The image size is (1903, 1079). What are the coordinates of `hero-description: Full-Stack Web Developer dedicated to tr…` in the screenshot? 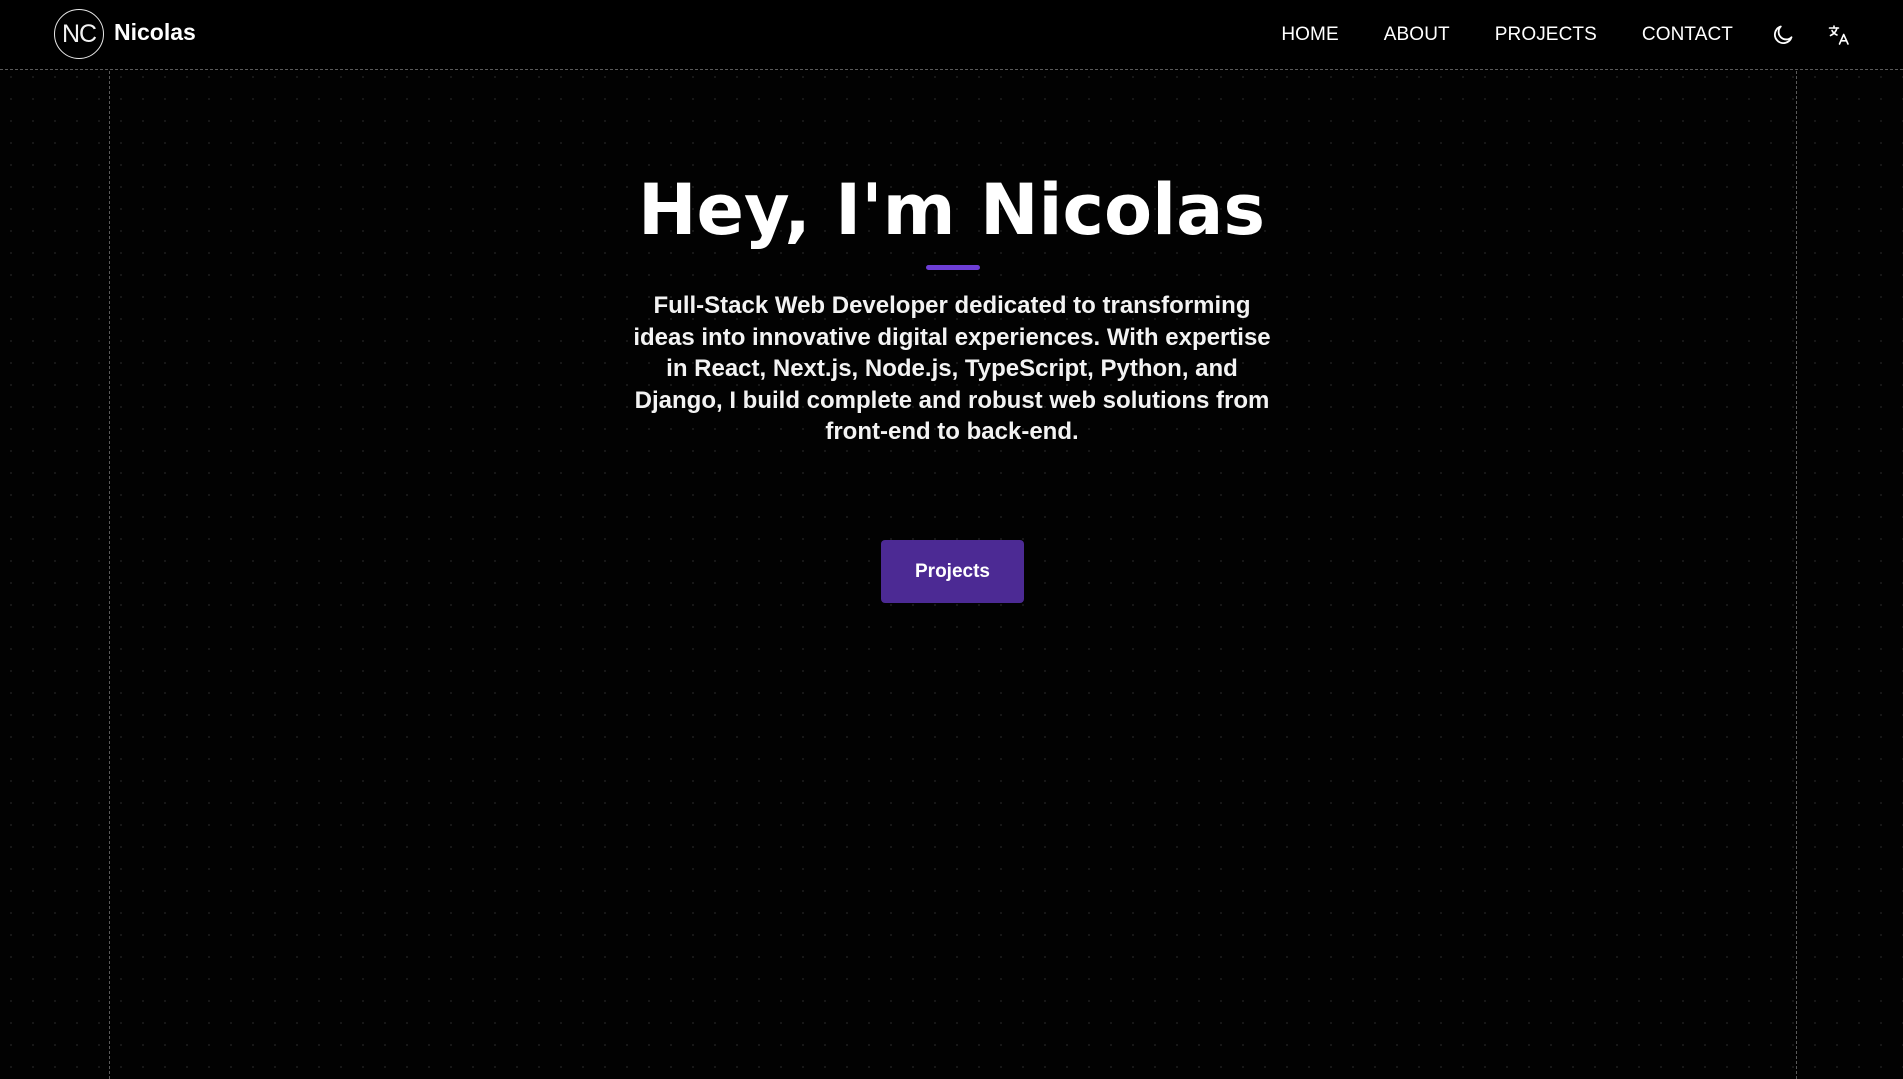 It's located at (952, 368).